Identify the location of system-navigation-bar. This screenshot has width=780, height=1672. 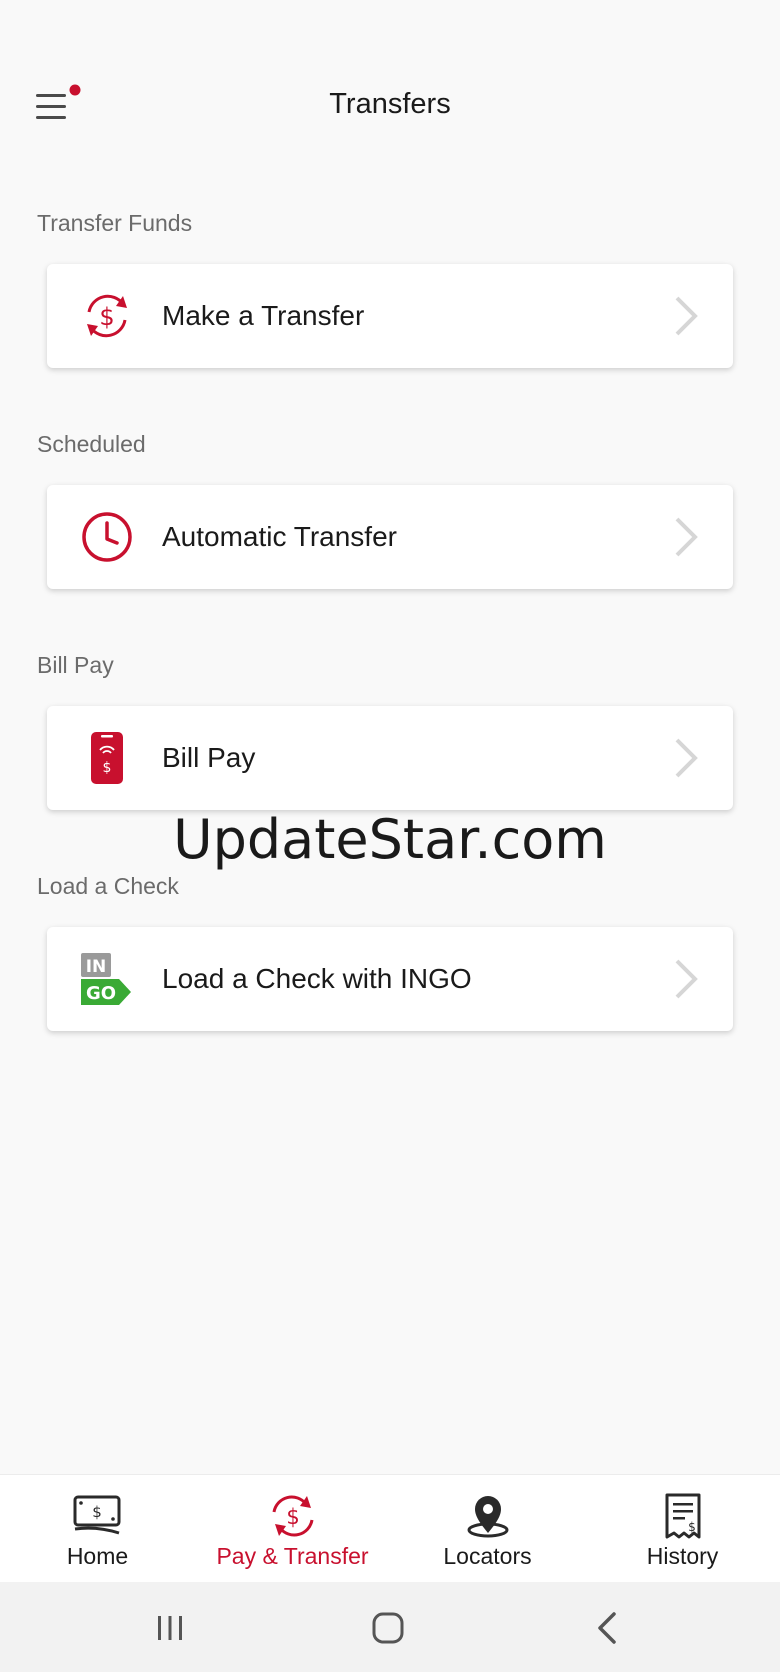
(390, 1627).